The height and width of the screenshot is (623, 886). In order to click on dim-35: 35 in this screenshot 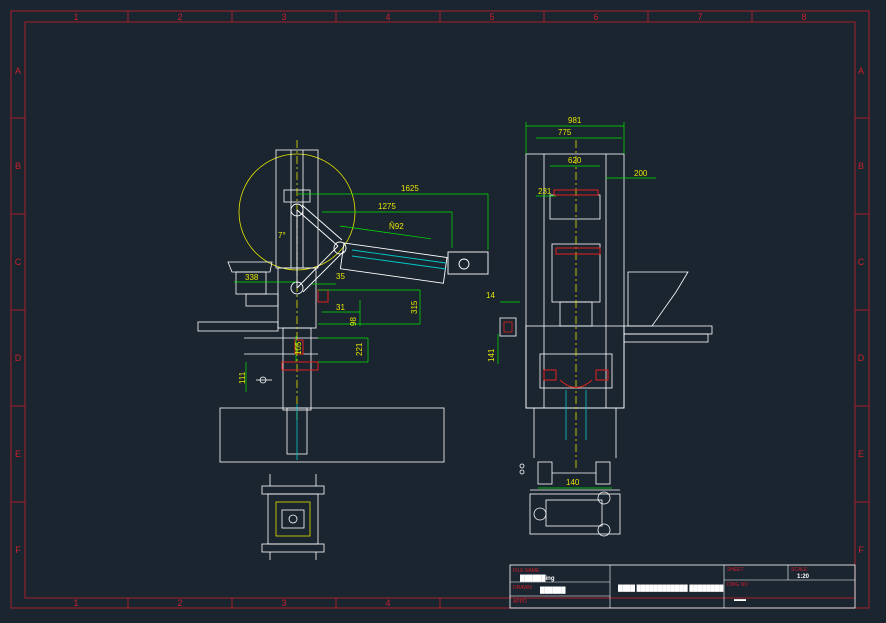, I will do `click(340, 276)`.